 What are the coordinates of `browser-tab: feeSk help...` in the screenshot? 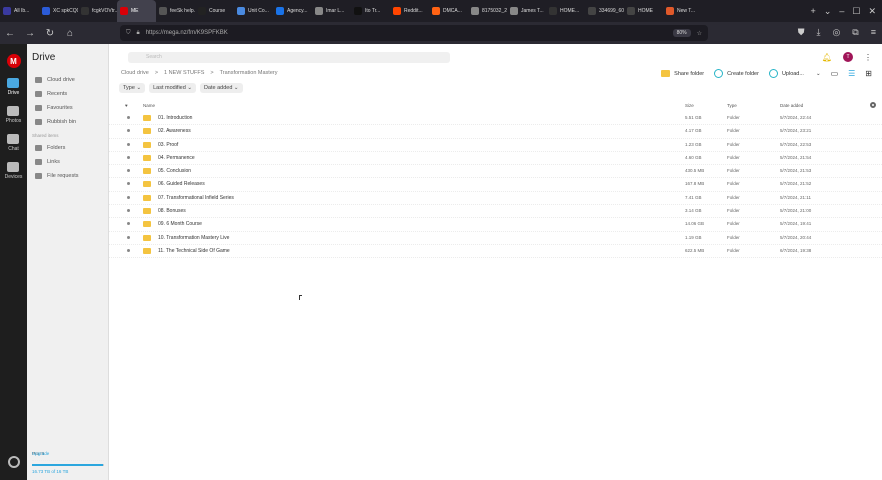 It's located at (175, 11).